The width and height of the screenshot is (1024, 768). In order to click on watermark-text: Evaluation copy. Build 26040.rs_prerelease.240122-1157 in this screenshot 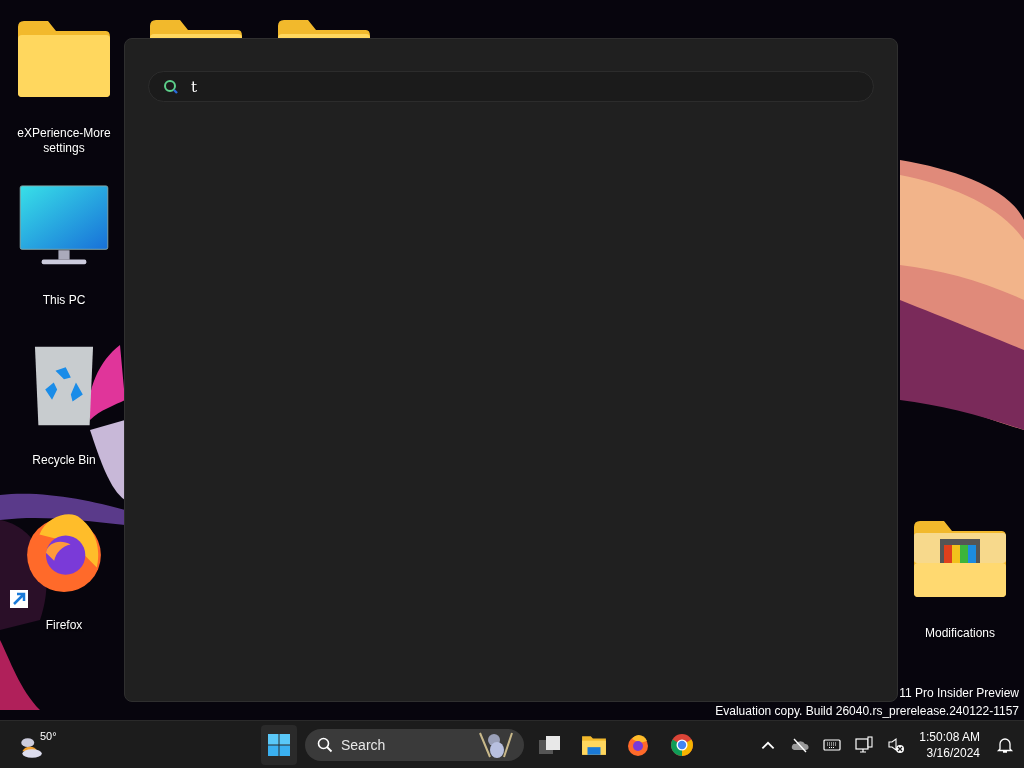, I will do `click(867, 711)`.